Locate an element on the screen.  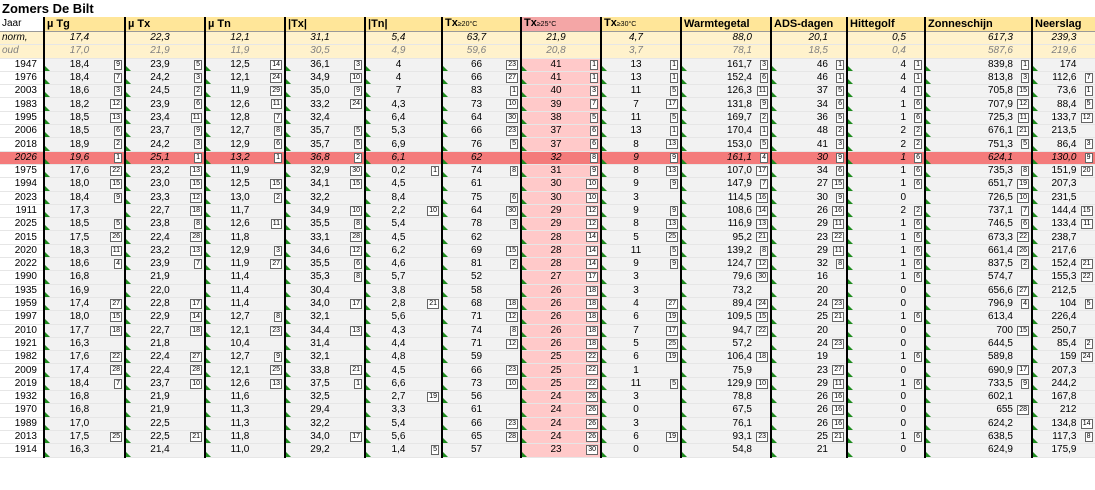
cell-neer: 130,0 9 is located at coordinates (1063, 158).